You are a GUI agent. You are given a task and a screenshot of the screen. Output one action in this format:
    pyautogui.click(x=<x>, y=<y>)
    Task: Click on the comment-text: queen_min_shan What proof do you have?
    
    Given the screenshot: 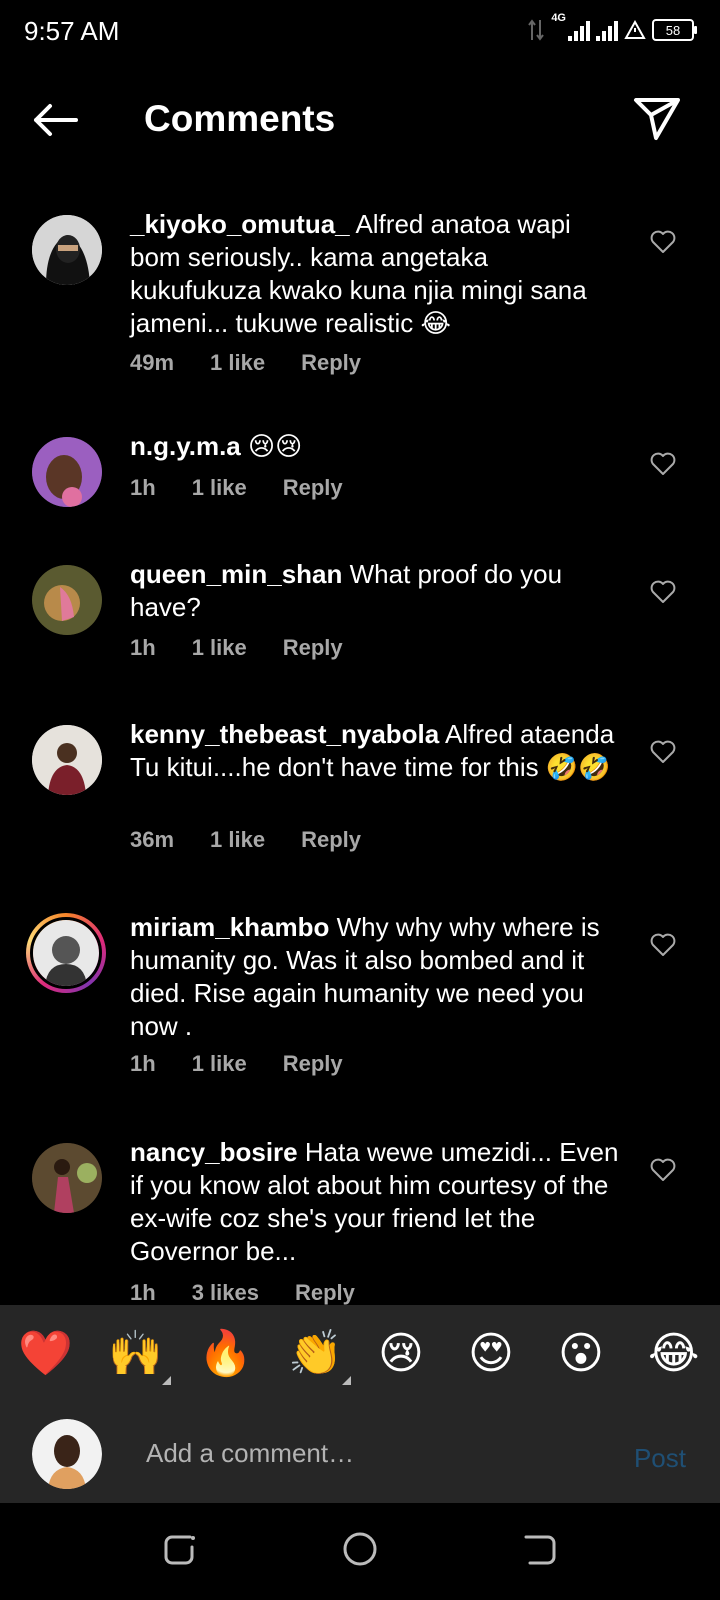 What is the action you would take?
    pyautogui.click(x=376, y=591)
    